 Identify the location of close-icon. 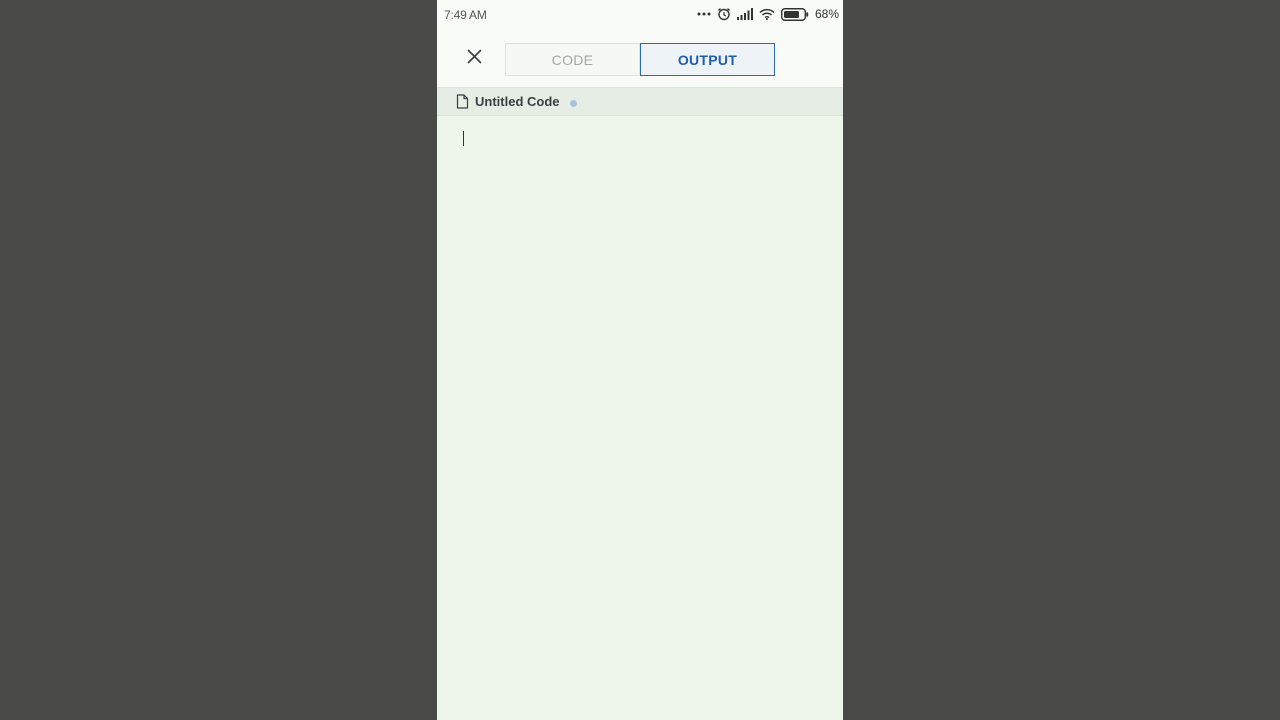
(474, 59).